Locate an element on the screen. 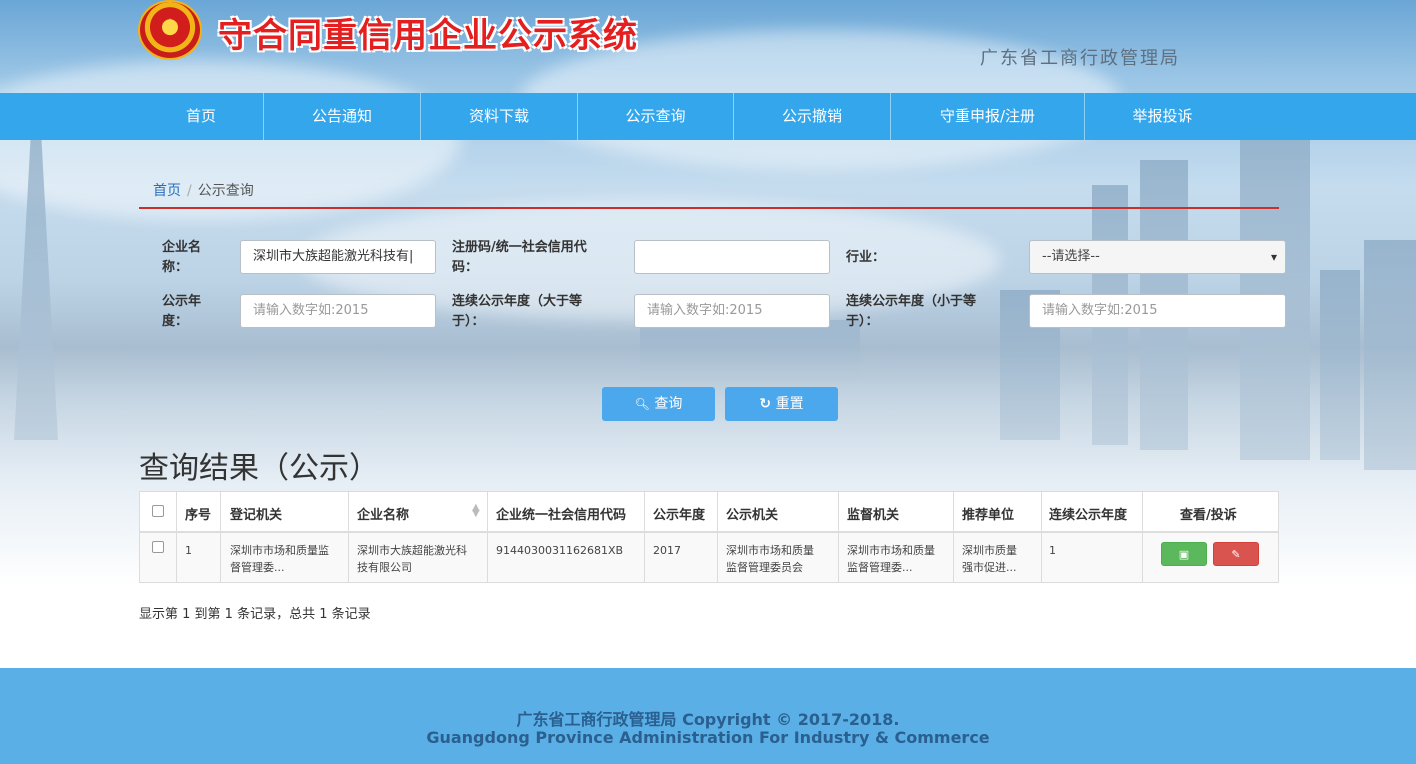 This screenshot has height=764, width=1416. cont-year-gt-label-line2: 于）： is located at coordinates (468, 321).